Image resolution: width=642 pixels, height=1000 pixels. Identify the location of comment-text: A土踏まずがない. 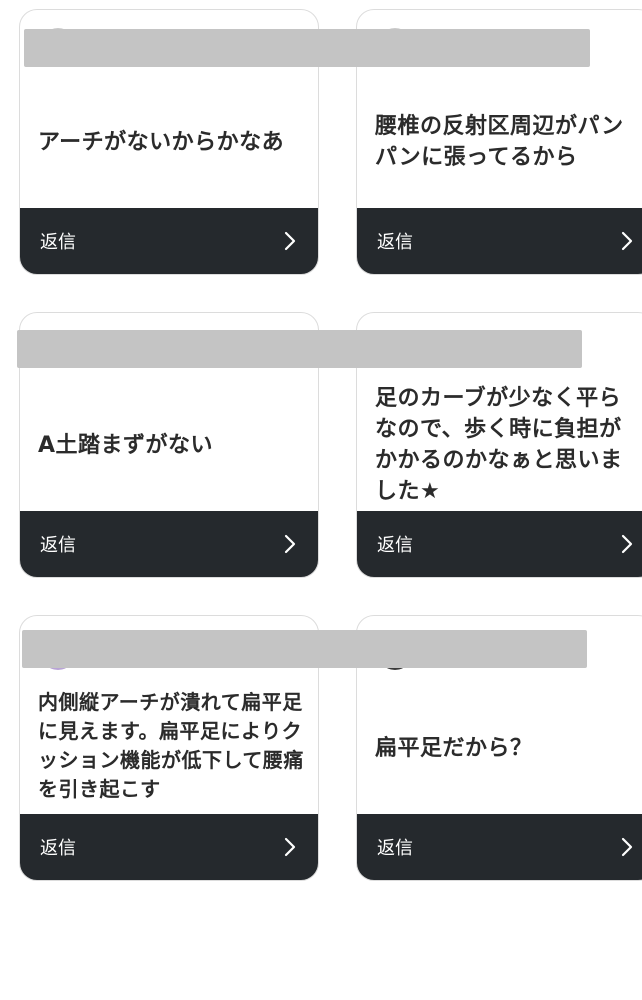
(126, 445).